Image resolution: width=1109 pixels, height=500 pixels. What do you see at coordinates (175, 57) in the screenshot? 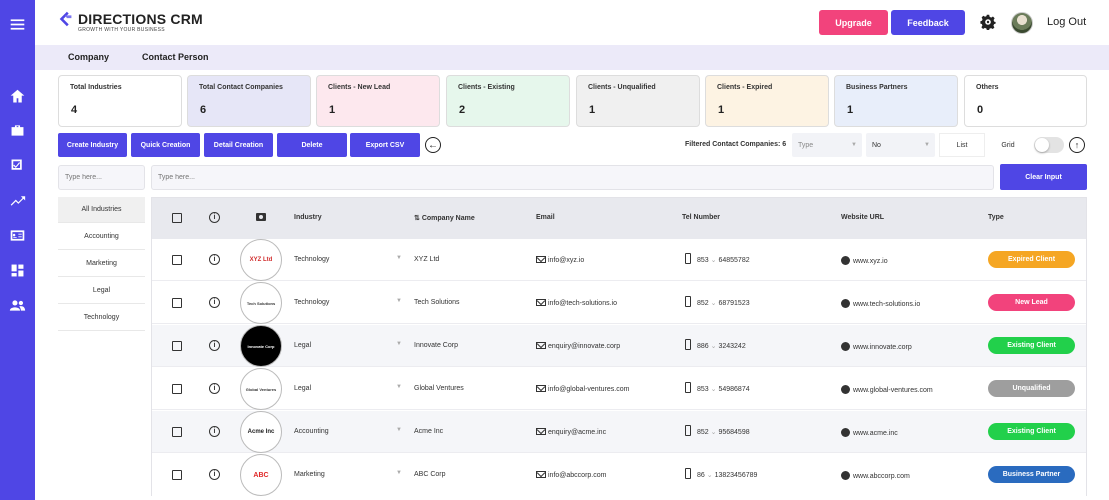
I see `tab-contact-person: Contact Person` at bounding box center [175, 57].